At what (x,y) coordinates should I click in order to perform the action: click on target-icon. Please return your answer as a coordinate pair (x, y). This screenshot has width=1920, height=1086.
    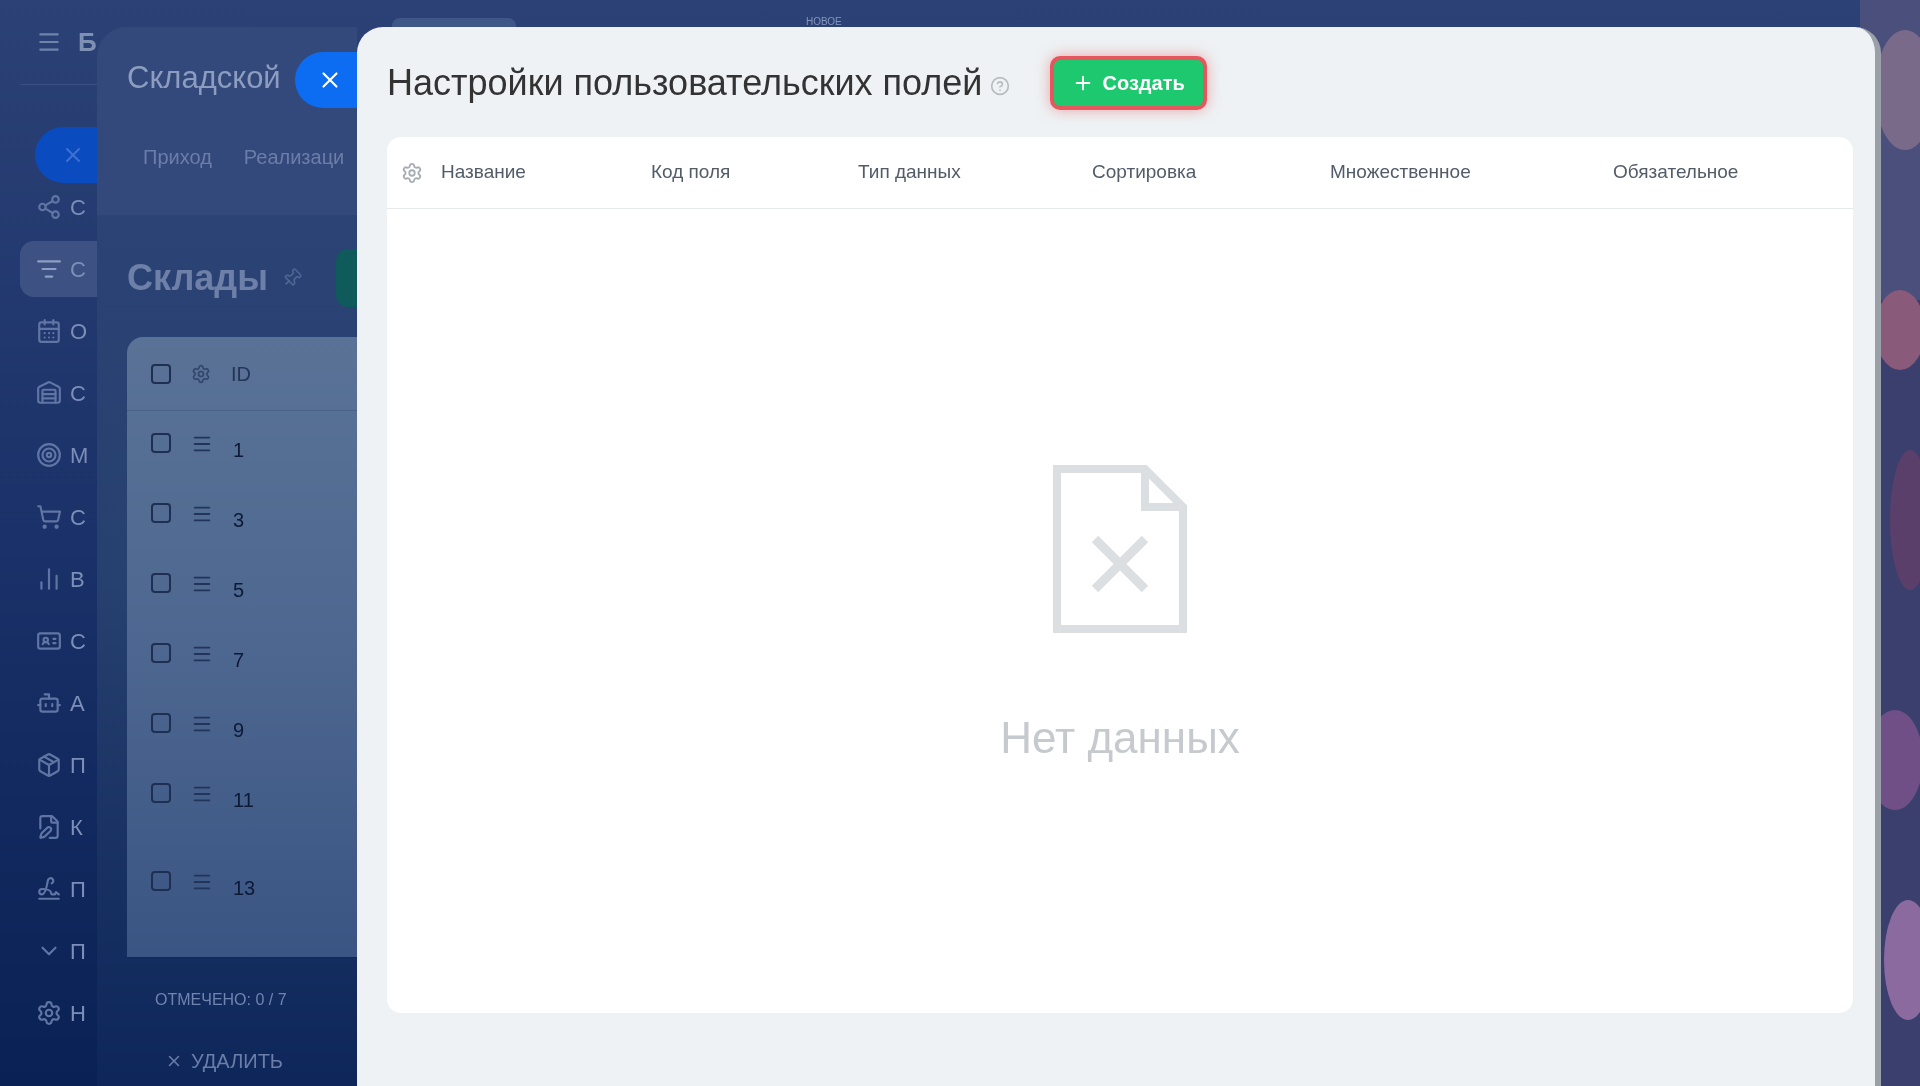
    Looking at the image, I should click on (49, 455).